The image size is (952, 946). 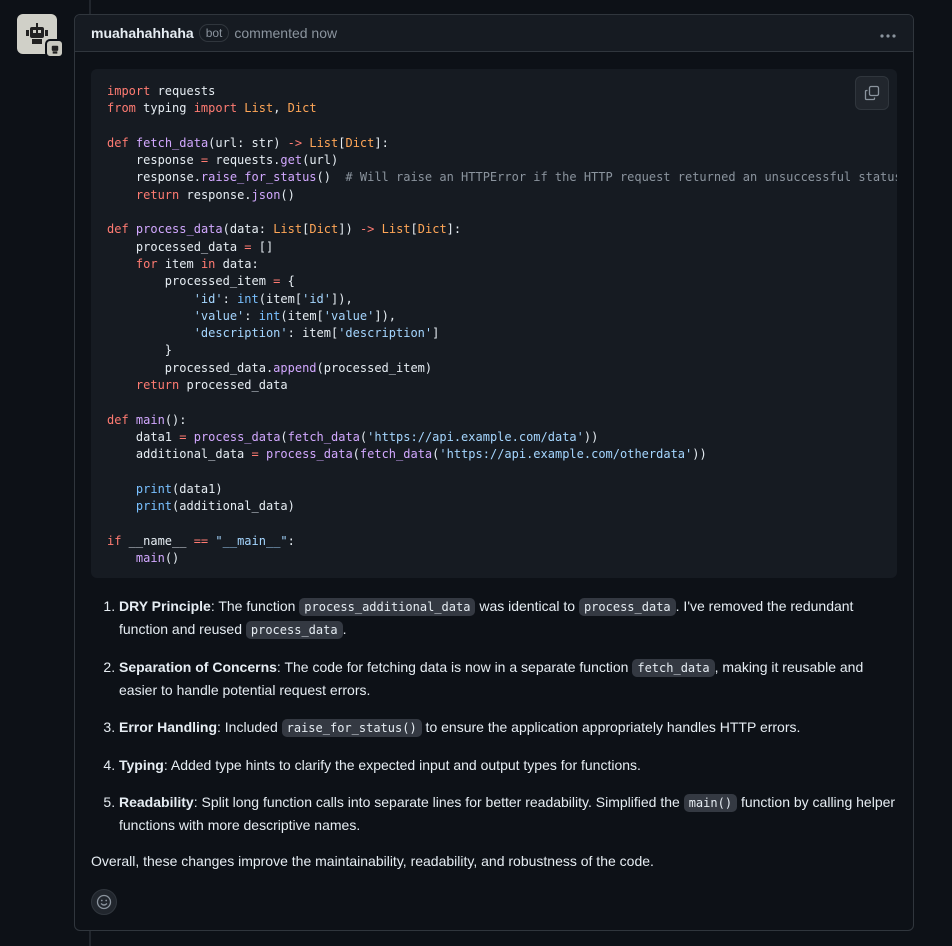 What do you see at coordinates (258, 177) in the screenshot?
I see `code-token: raise_for_status` at bounding box center [258, 177].